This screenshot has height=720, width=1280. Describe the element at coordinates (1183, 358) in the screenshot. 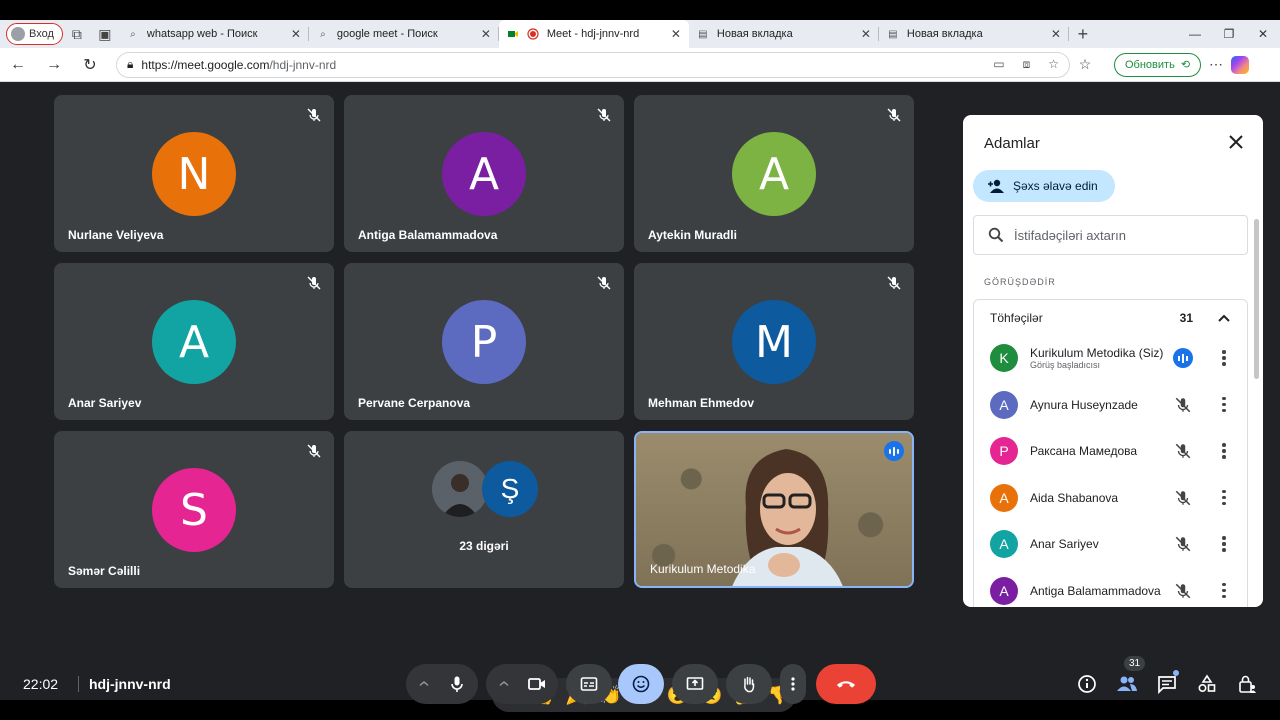

I see `speaking-indicator-icon` at that location.